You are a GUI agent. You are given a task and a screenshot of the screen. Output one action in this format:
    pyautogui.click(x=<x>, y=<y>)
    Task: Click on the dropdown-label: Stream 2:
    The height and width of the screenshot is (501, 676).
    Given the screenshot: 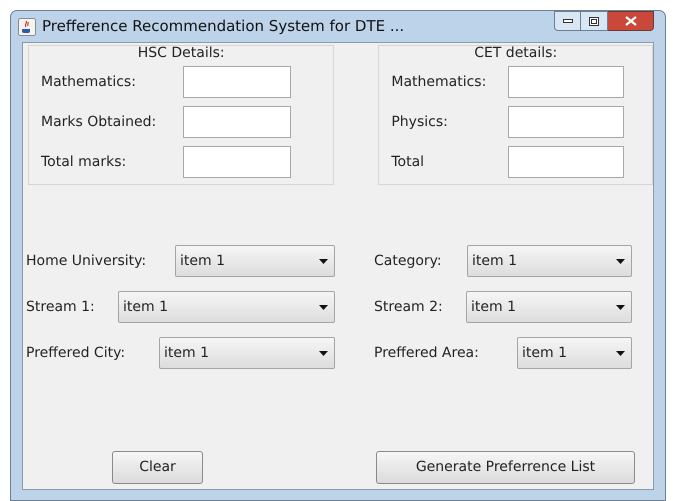 What is the action you would take?
    pyautogui.click(x=408, y=307)
    